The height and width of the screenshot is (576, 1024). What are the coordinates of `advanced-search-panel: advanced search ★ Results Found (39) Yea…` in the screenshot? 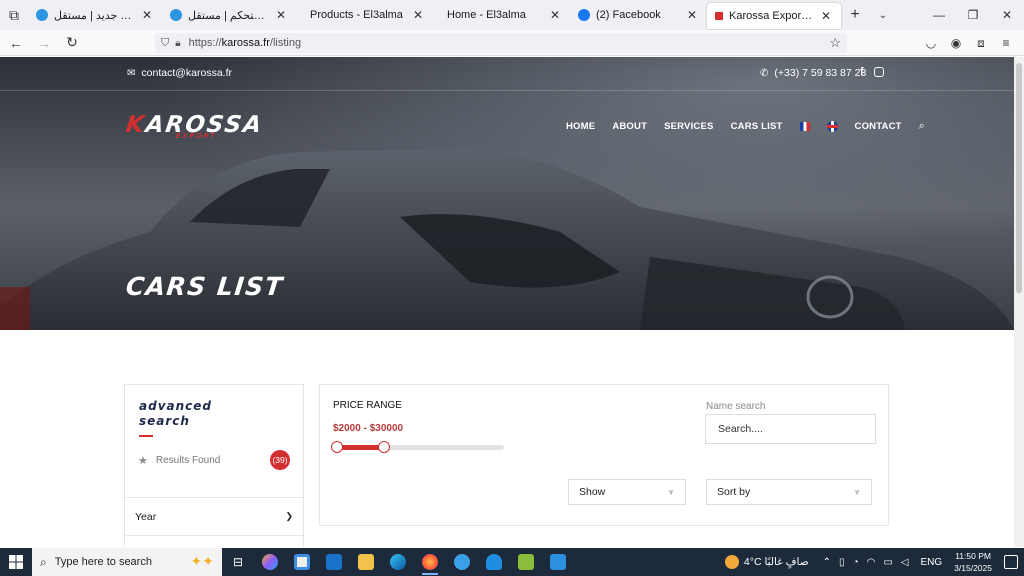 It's located at (214, 465).